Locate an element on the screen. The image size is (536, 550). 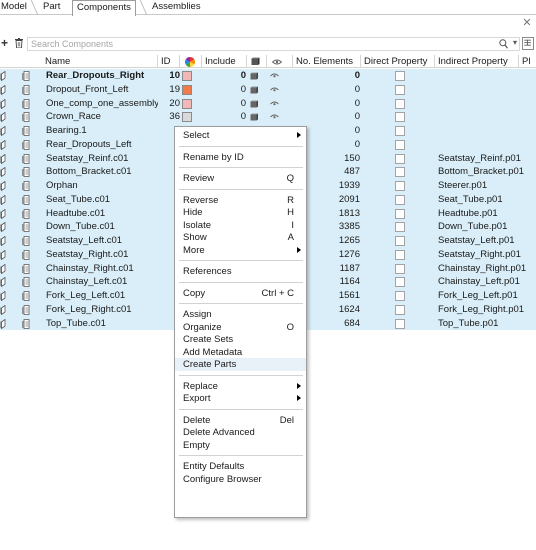
menu-item-references: References is located at coordinates (240, 271).